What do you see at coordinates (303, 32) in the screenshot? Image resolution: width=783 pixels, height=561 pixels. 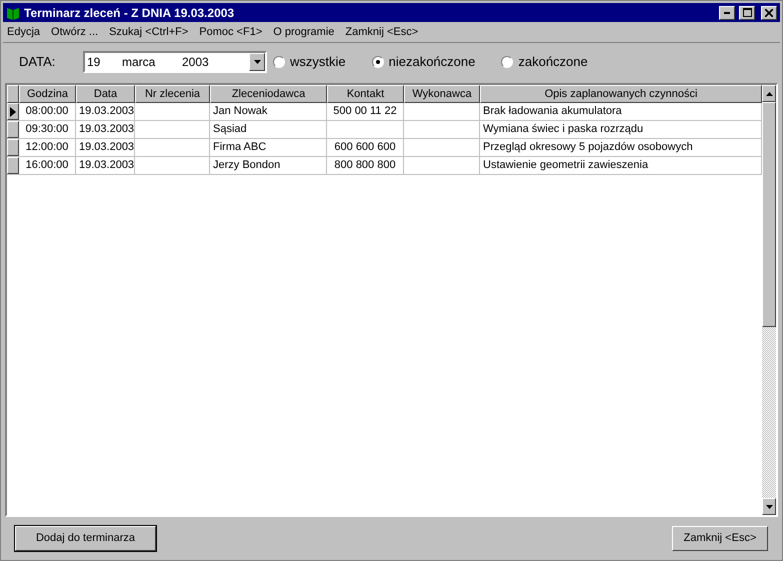 I see `menu-item: O programie` at bounding box center [303, 32].